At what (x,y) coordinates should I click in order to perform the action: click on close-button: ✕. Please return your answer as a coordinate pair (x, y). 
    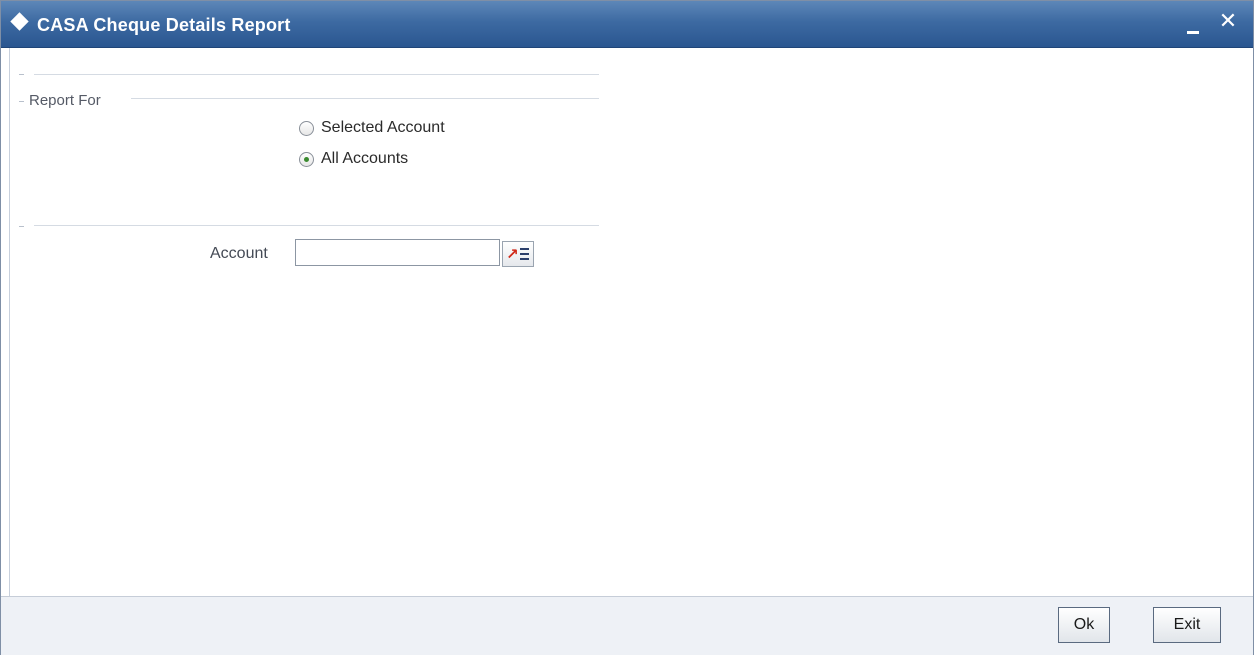
    Looking at the image, I should click on (1228, 23).